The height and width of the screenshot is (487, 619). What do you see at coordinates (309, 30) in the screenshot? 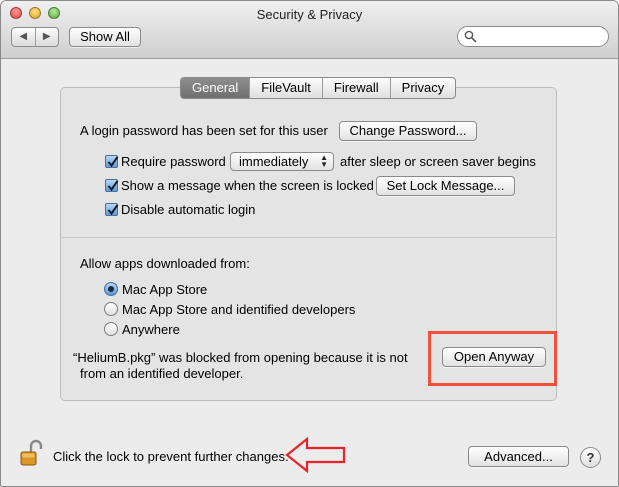
I see `title-bar: Security & Privacy ◀ ▶ Show All` at bounding box center [309, 30].